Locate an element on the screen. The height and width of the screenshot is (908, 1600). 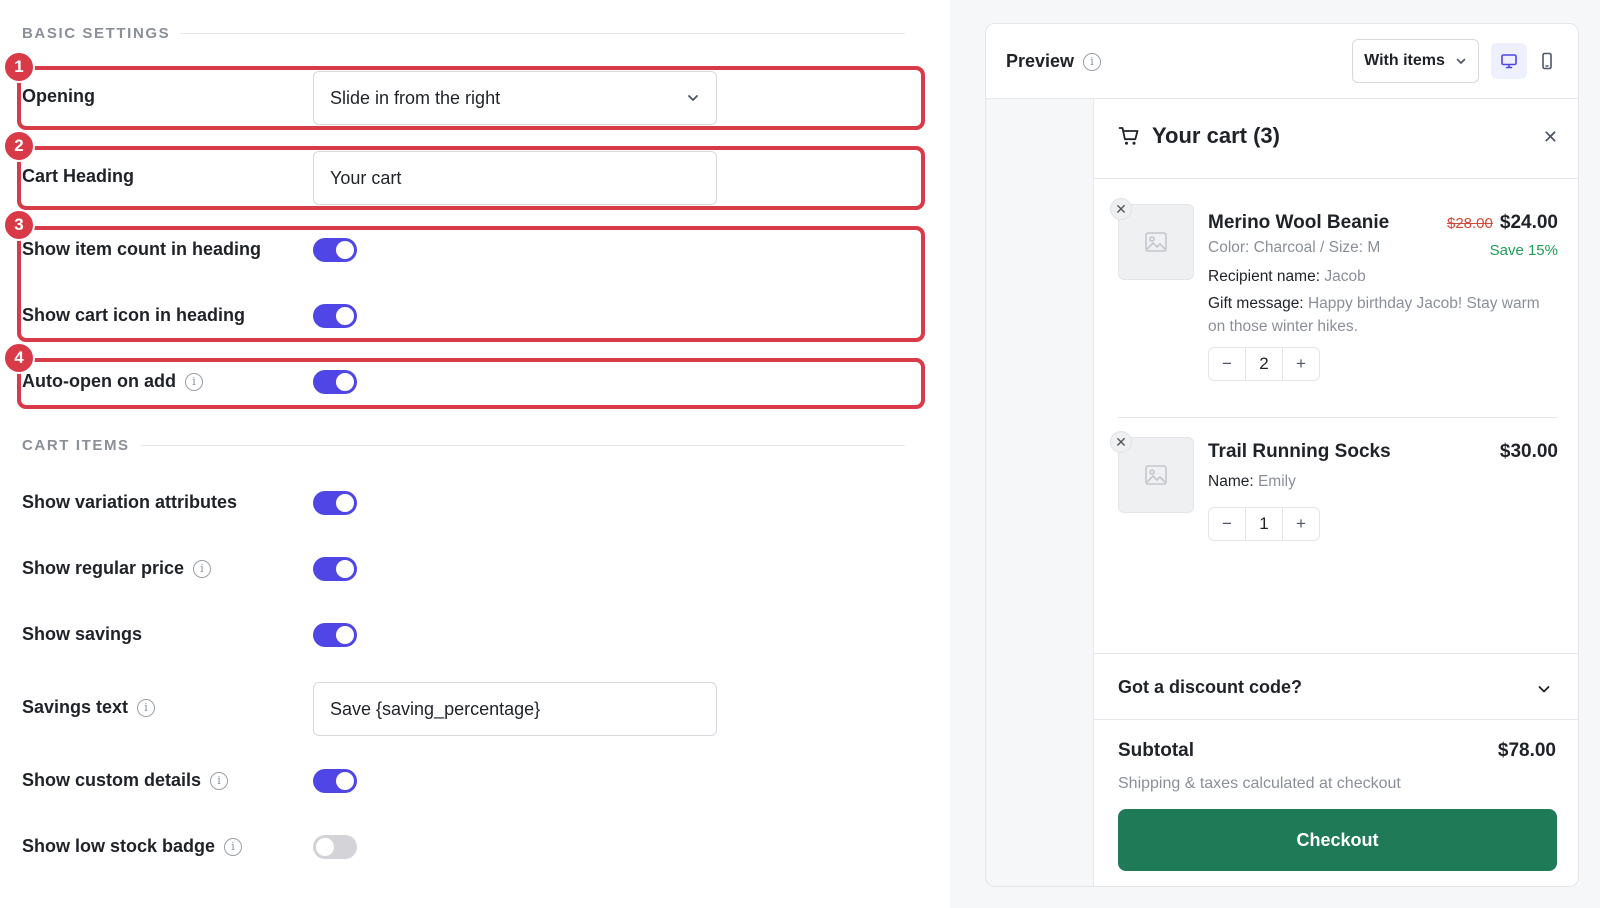
show-cart-icon-toggle is located at coordinates (335, 316).